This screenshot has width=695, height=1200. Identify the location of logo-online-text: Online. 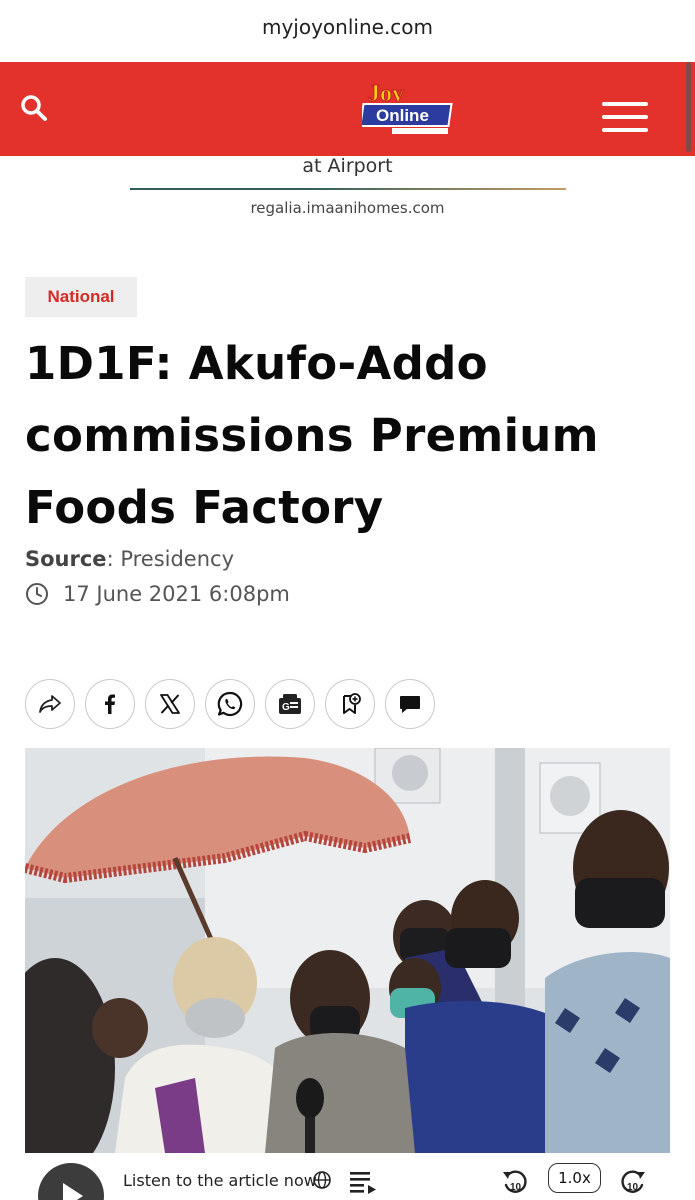
(402, 115).